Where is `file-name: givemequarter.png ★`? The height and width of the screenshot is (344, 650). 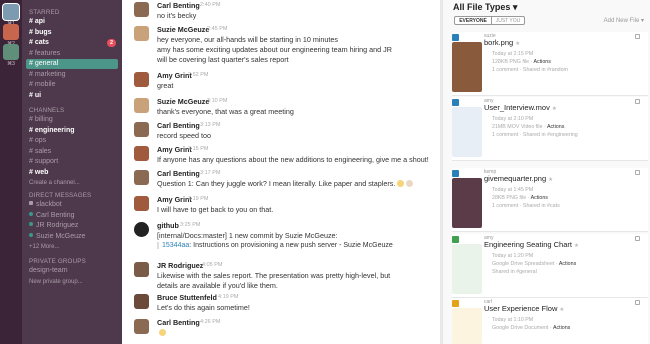
file-name: givemequarter.png ★ is located at coordinates (518, 178).